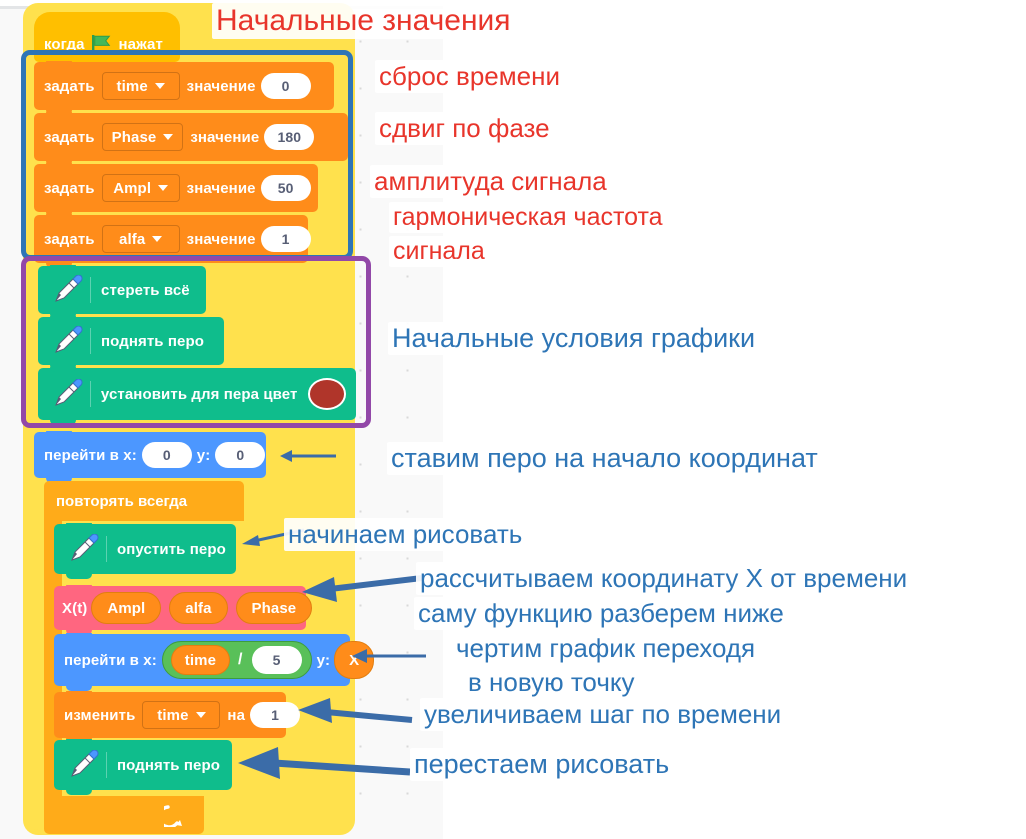 The height and width of the screenshot is (839, 1026). Describe the element at coordinates (166, 455) in the screenshot. I see `goto-x-input: 0` at that location.